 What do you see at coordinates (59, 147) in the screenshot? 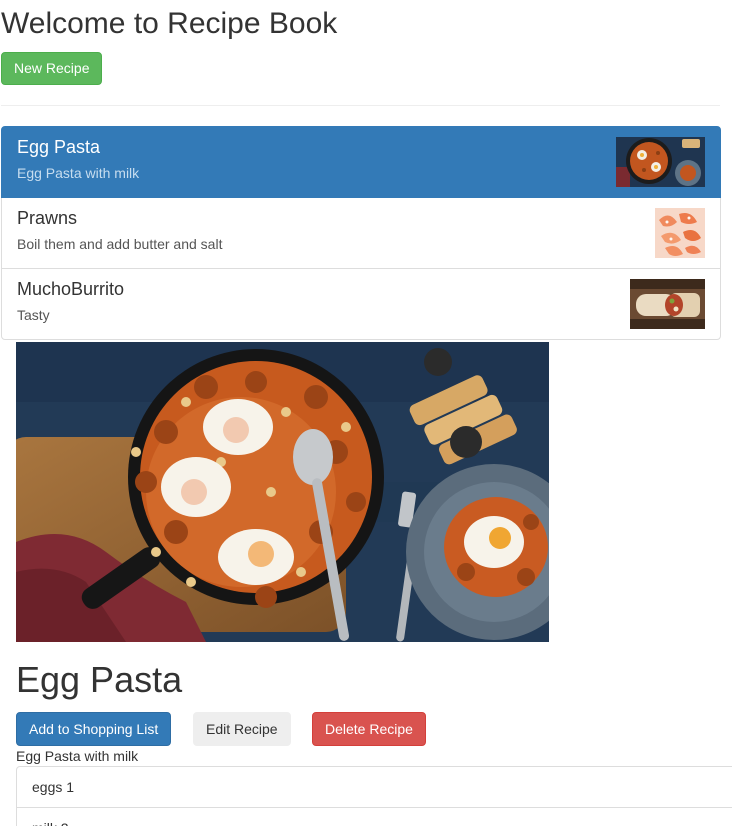
I see `recipe-item-name: Egg Pasta` at bounding box center [59, 147].